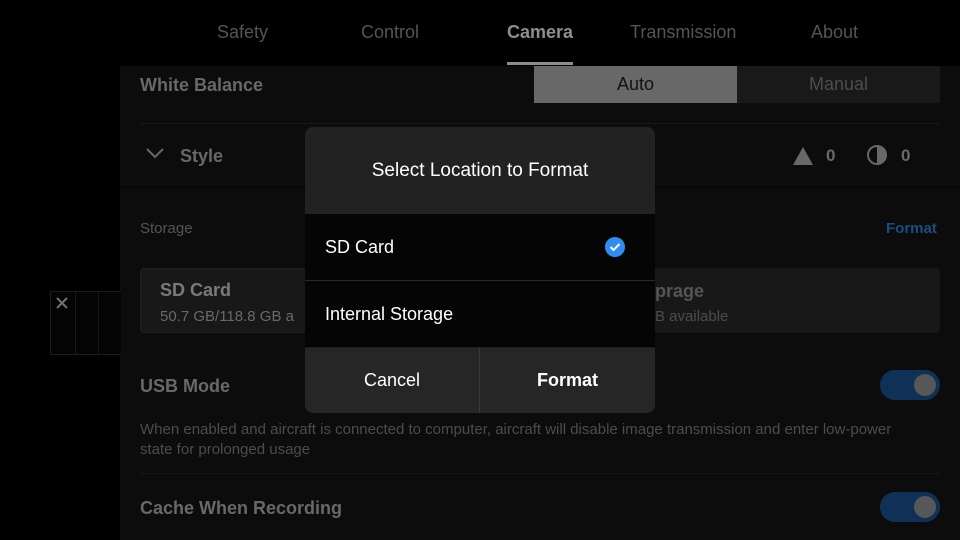  I want to click on format-button: Format, so click(567, 380).